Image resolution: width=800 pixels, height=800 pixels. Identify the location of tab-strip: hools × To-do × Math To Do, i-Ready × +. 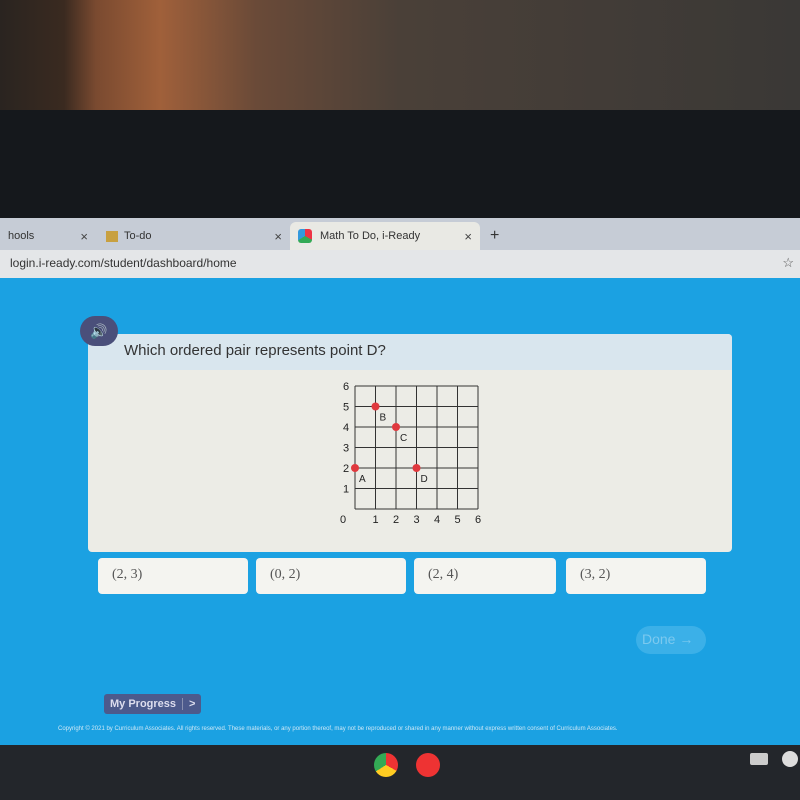
(400, 234).